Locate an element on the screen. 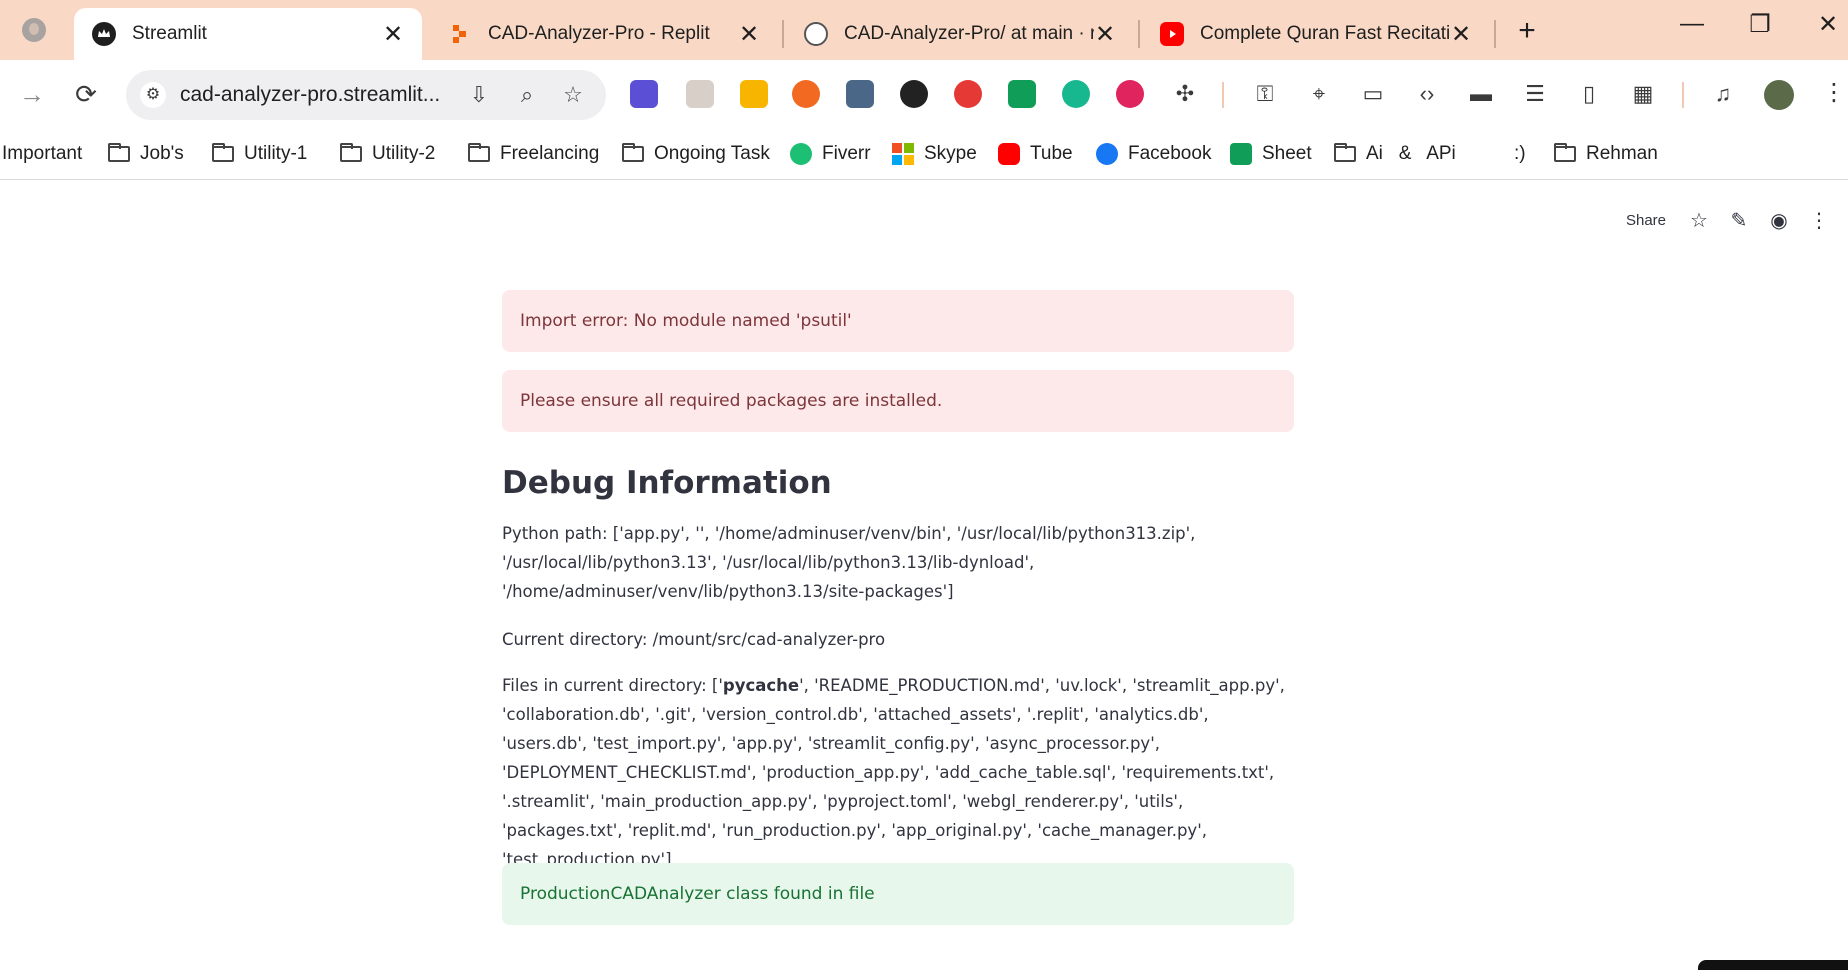 Image resolution: width=1848 pixels, height=970 pixels. streamlit-header: Share ☆ ✎ ◉ ⋮ is located at coordinates (1737, 220).